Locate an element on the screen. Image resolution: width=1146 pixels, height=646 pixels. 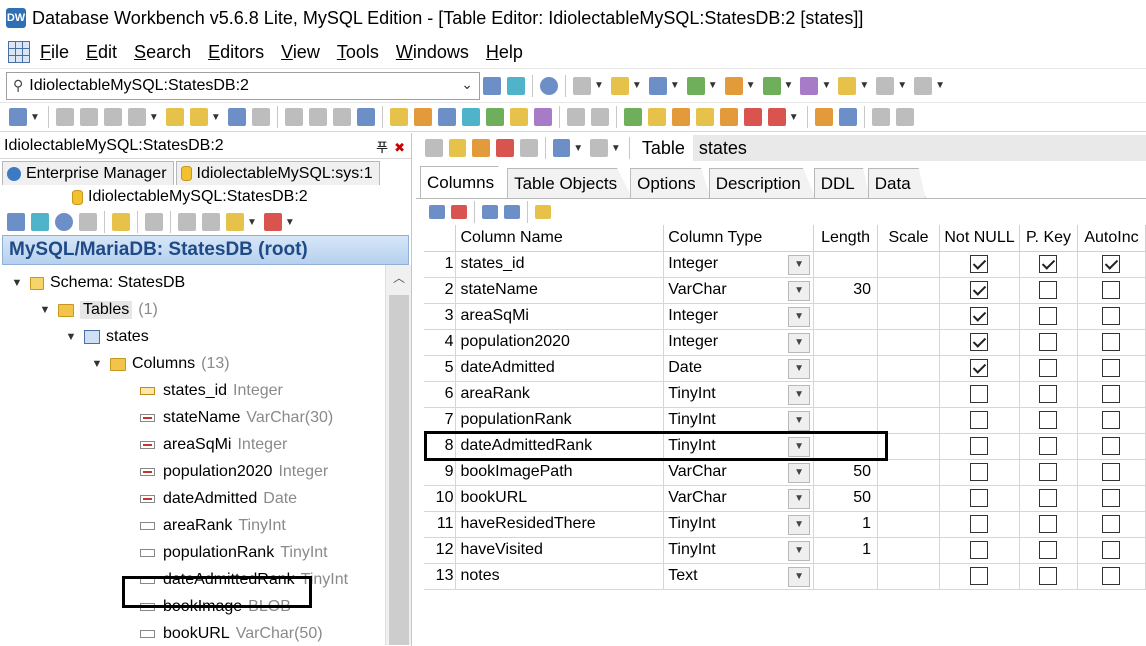
tab-statesdb-connection: IdiolectableMySQL:StatesDB:2 is located at coordinates (205, 197).